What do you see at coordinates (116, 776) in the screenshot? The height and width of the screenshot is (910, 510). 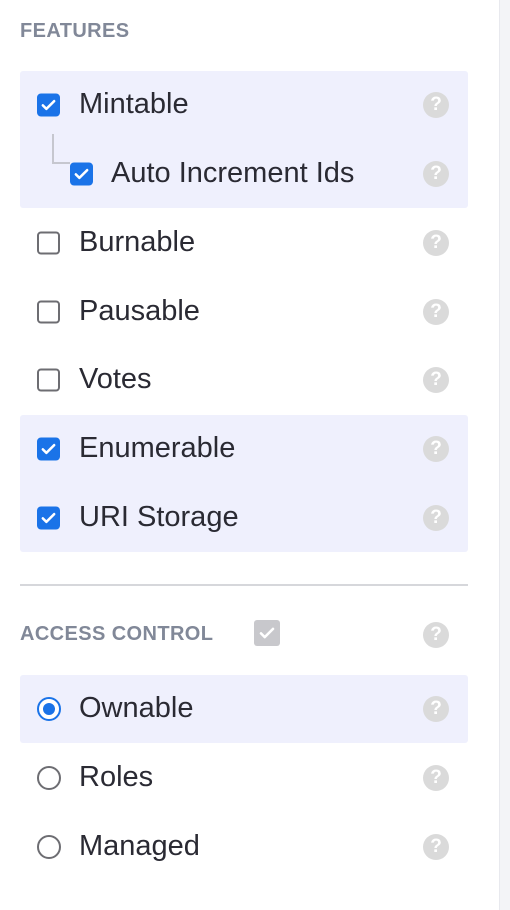 I see `roles-label: Roles` at bounding box center [116, 776].